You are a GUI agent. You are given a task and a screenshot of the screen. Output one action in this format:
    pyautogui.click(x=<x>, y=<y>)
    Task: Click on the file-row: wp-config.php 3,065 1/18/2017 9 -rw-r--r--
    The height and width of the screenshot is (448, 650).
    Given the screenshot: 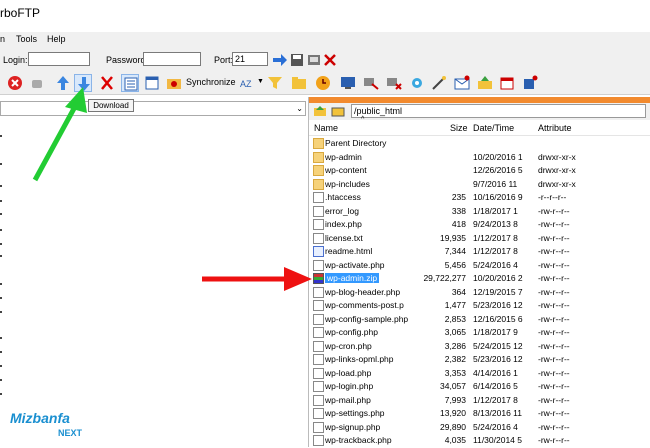 What is the action you would take?
    pyautogui.click(x=479, y=333)
    